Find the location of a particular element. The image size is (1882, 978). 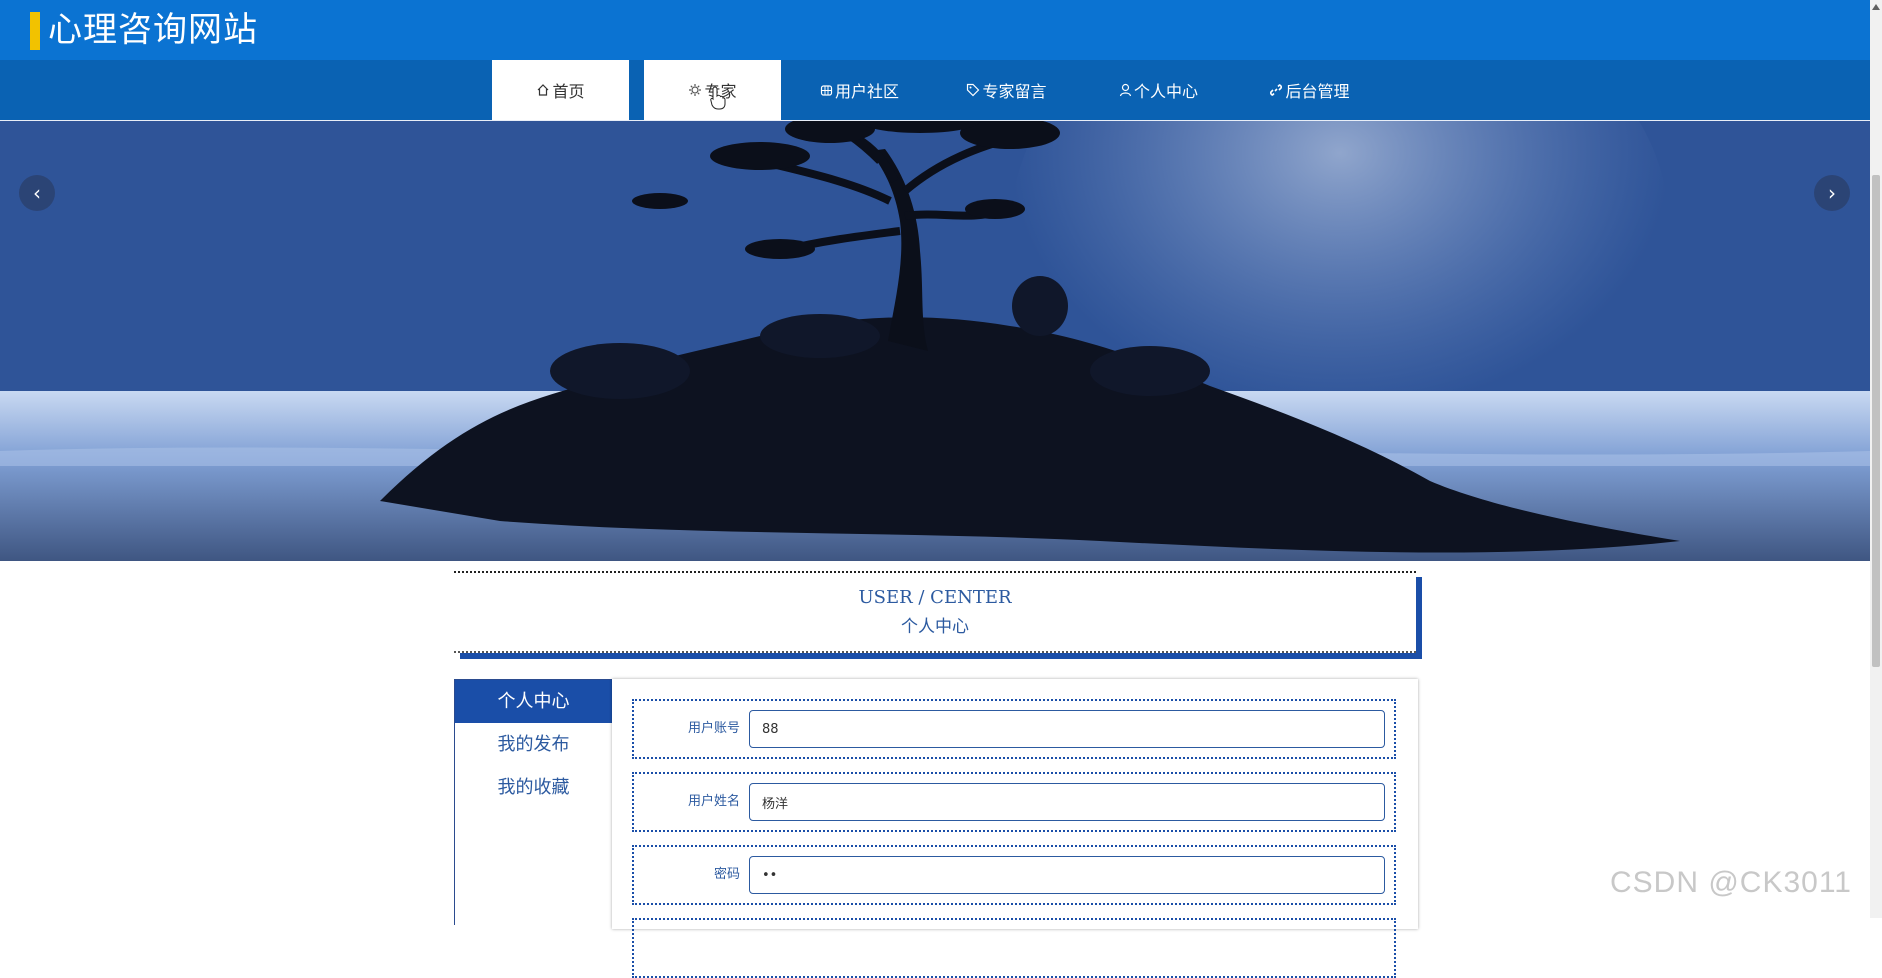

section-heading: USER / CENTER 个人中心 is located at coordinates (935, 612).